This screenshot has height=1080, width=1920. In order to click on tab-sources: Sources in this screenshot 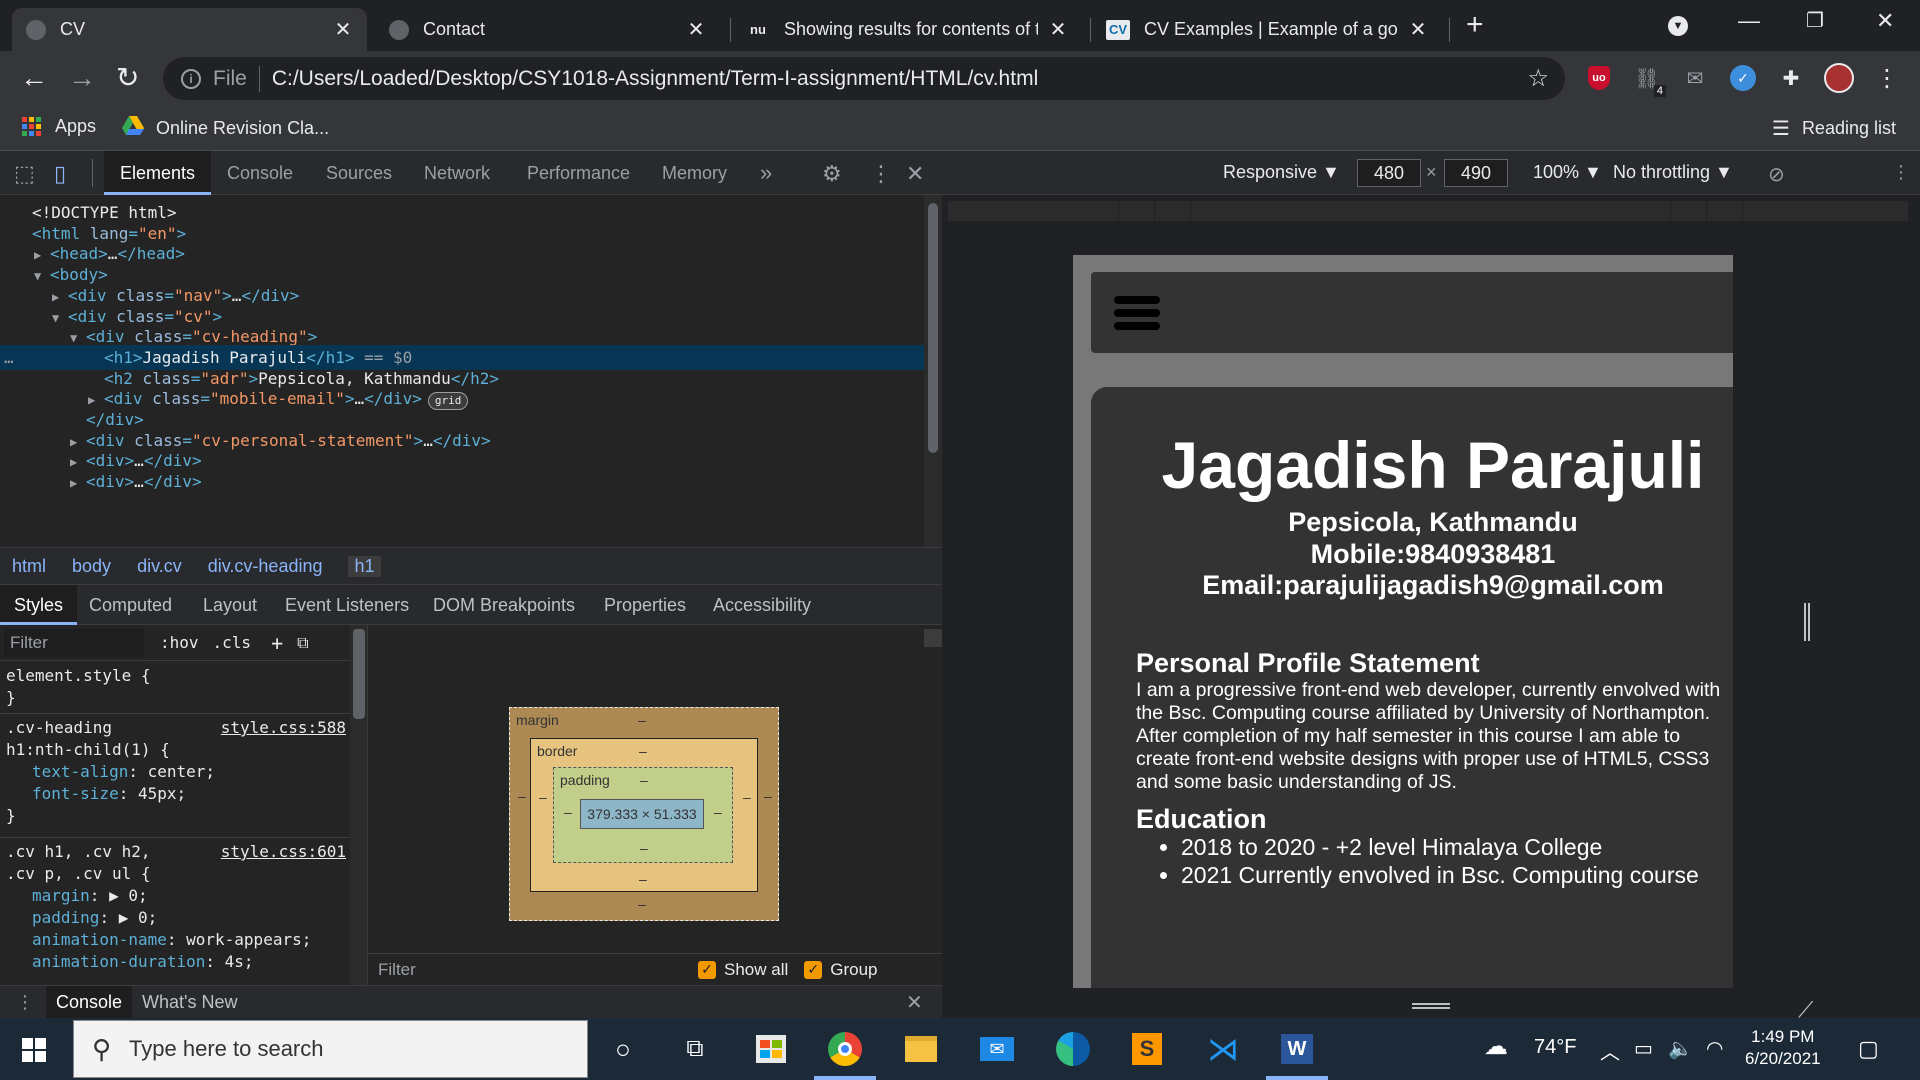, I will do `click(359, 173)`.